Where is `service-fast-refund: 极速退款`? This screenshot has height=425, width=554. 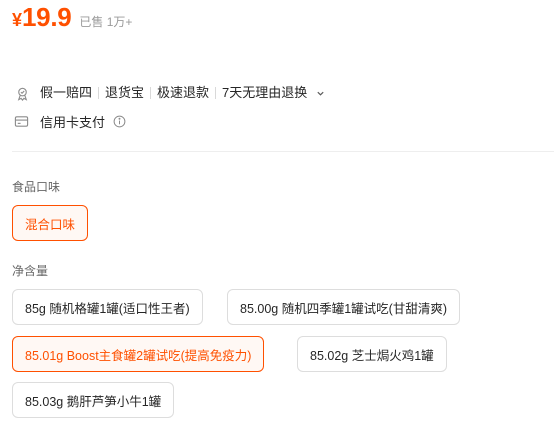
service-fast-refund: 极速退款 is located at coordinates (183, 92).